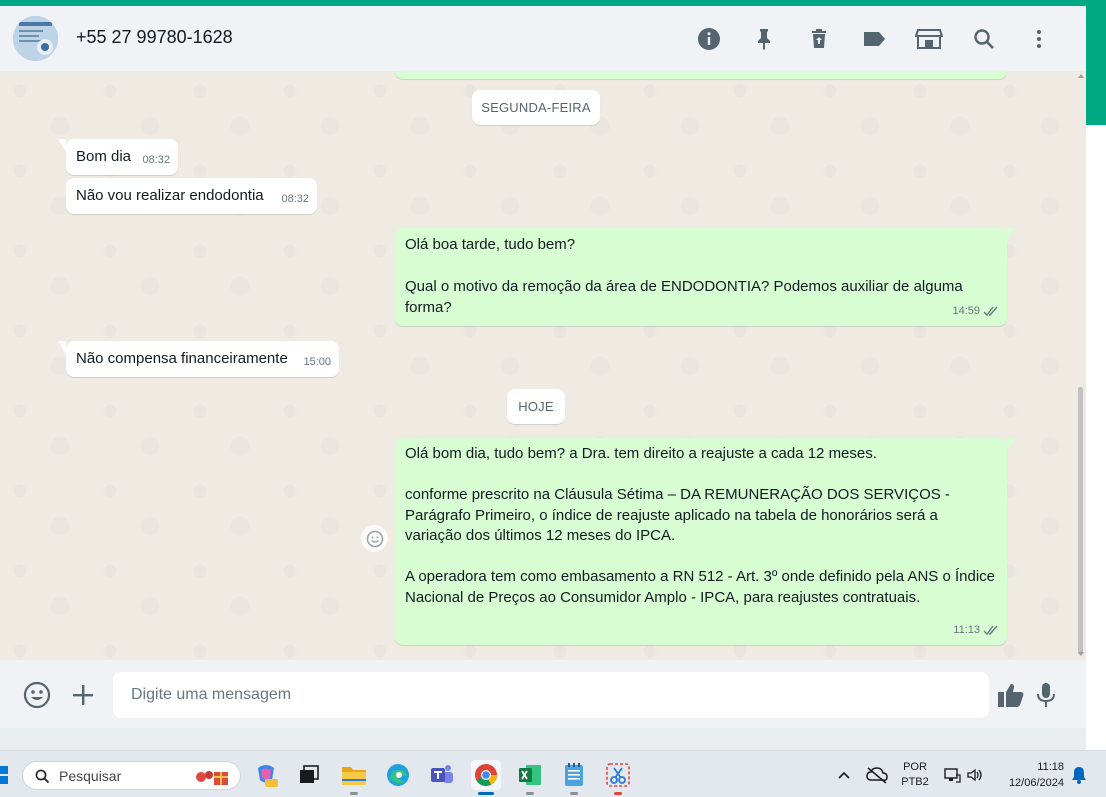 The width and height of the screenshot is (1106, 797). Describe the element at coordinates (1096, 437) in the screenshot. I see `window-side-background` at that location.